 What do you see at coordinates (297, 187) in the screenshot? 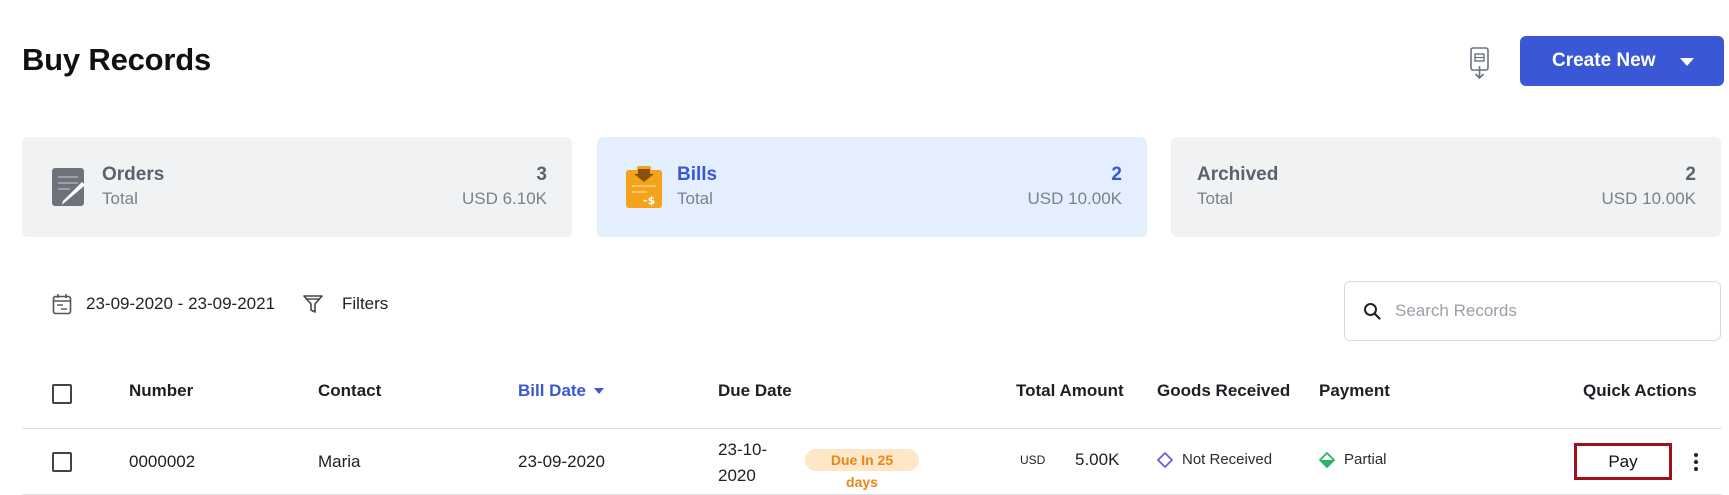
I see `orders-card: Orders Total 3 USD 6.10K` at bounding box center [297, 187].